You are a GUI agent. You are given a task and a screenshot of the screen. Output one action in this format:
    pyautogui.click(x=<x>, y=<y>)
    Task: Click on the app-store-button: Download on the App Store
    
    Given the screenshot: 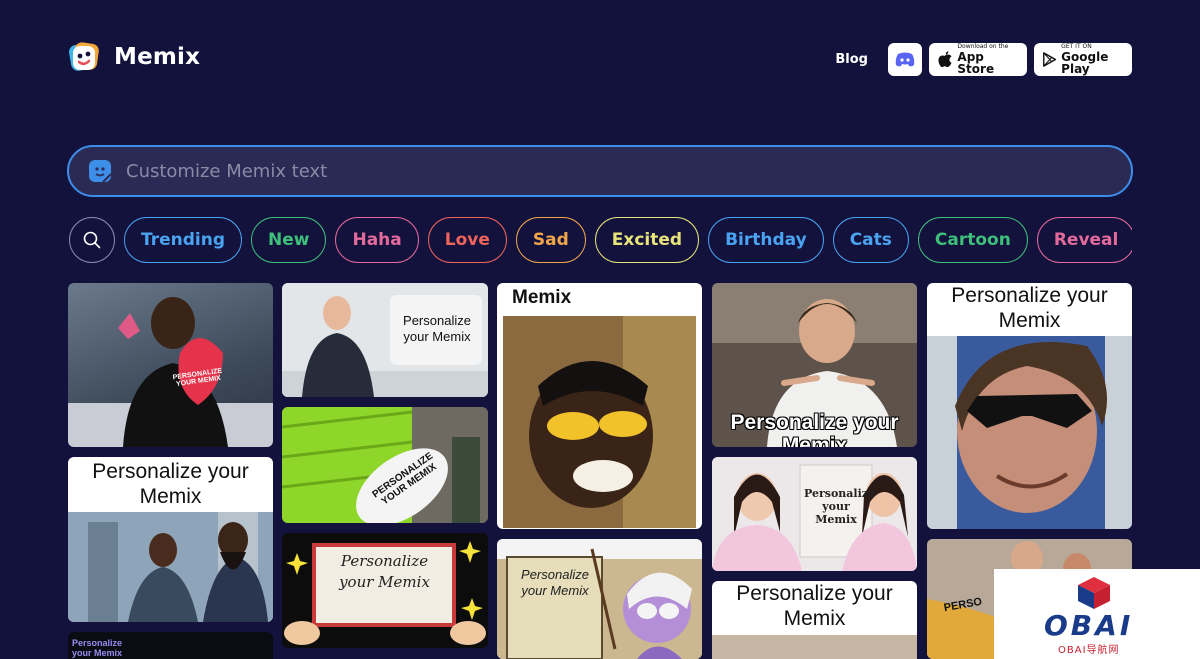 What is the action you would take?
    pyautogui.click(x=978, y=59)
    